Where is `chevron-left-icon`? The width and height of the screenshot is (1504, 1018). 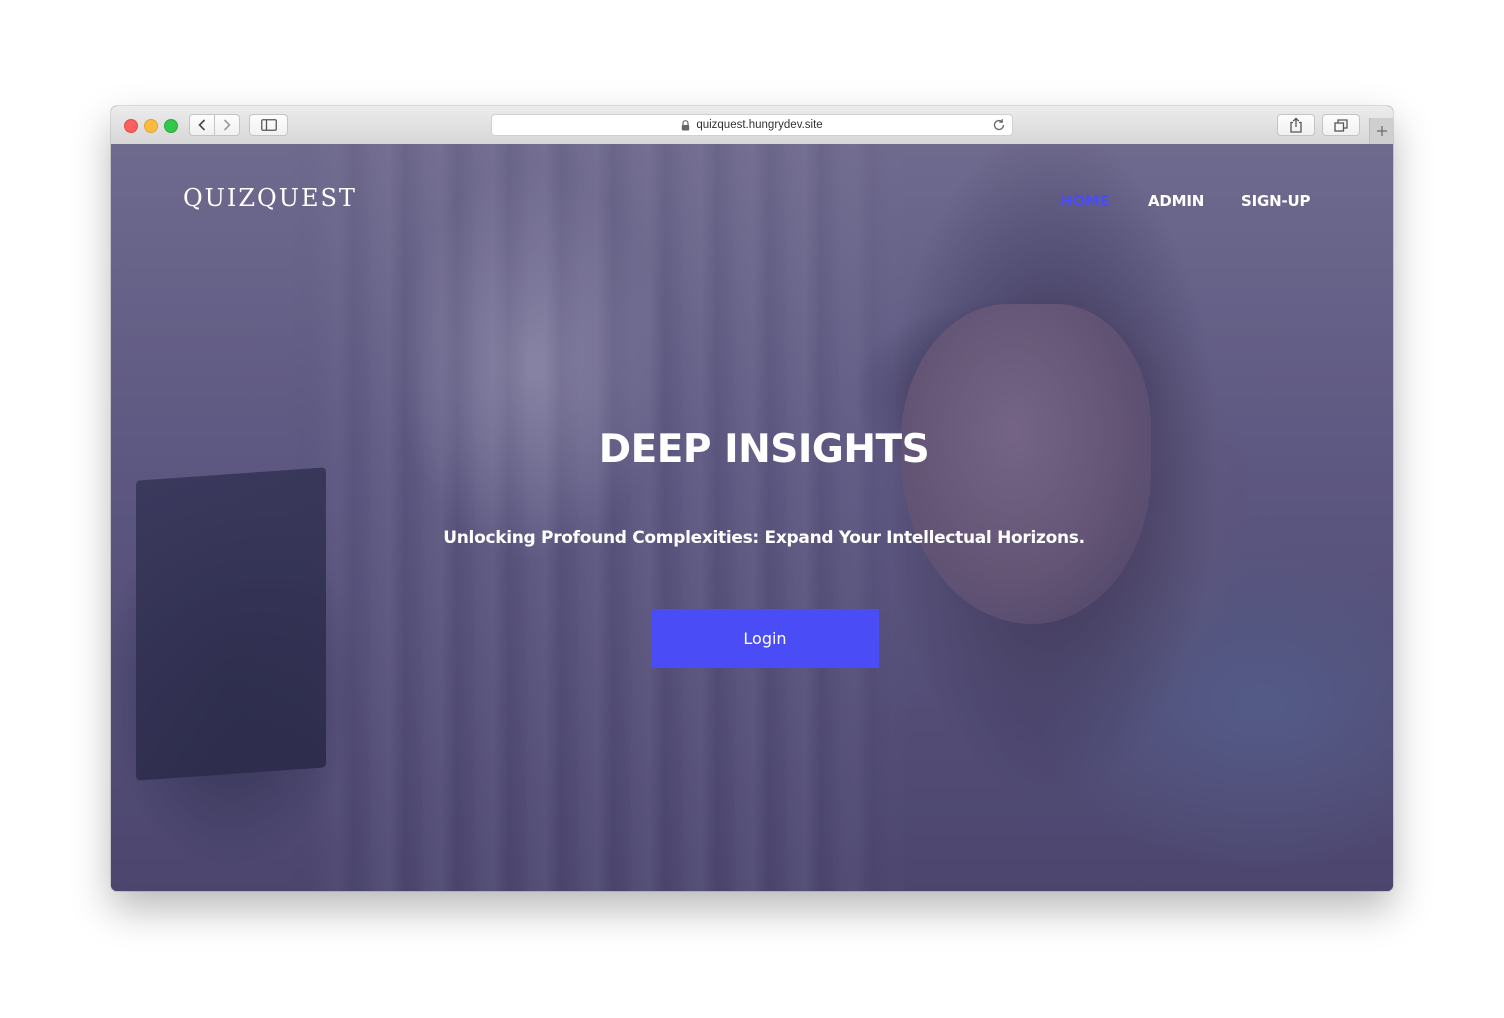
chevron-left-icon is located at coordinates (202, 125).